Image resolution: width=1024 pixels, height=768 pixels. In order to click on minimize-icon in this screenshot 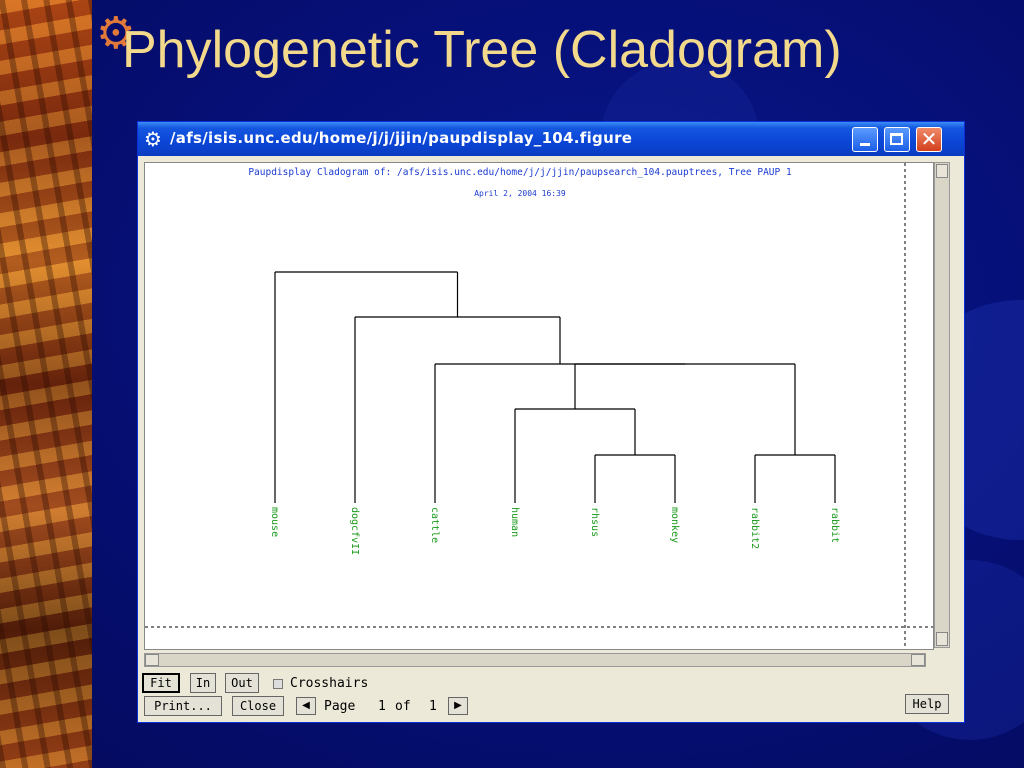, I will do `click(865, 144)`.